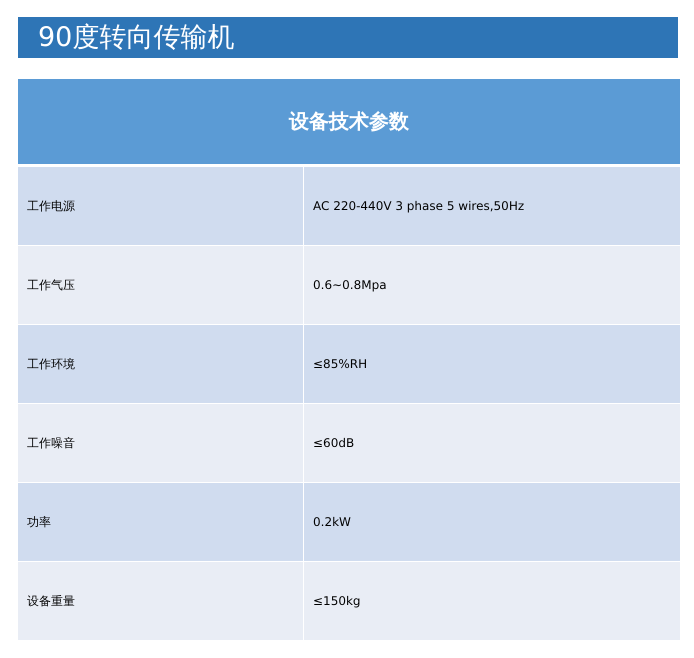  Describe the element at coordinates (419, 206) in the screenshot. I see `table-cell-text: AC 220-440V 3 phase 5 wires,50Hz` at that location.